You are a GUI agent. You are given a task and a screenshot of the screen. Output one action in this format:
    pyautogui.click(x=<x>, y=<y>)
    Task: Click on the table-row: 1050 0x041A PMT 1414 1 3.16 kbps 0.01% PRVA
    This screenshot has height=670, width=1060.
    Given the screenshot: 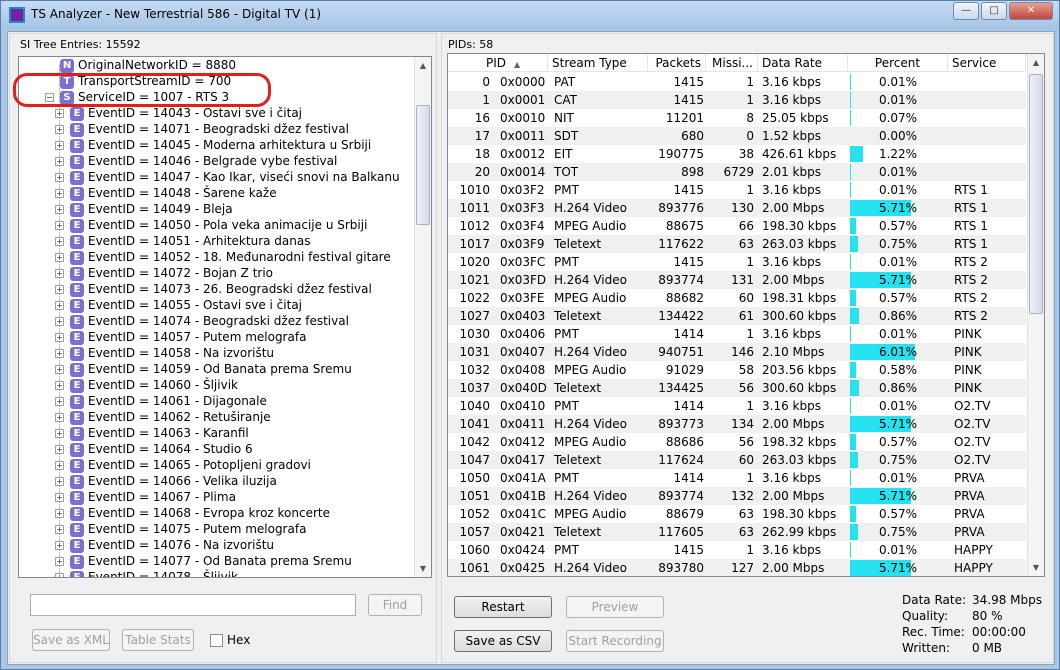 What is the action you would take?
    pyautogui.click(x=737, y=478)
    